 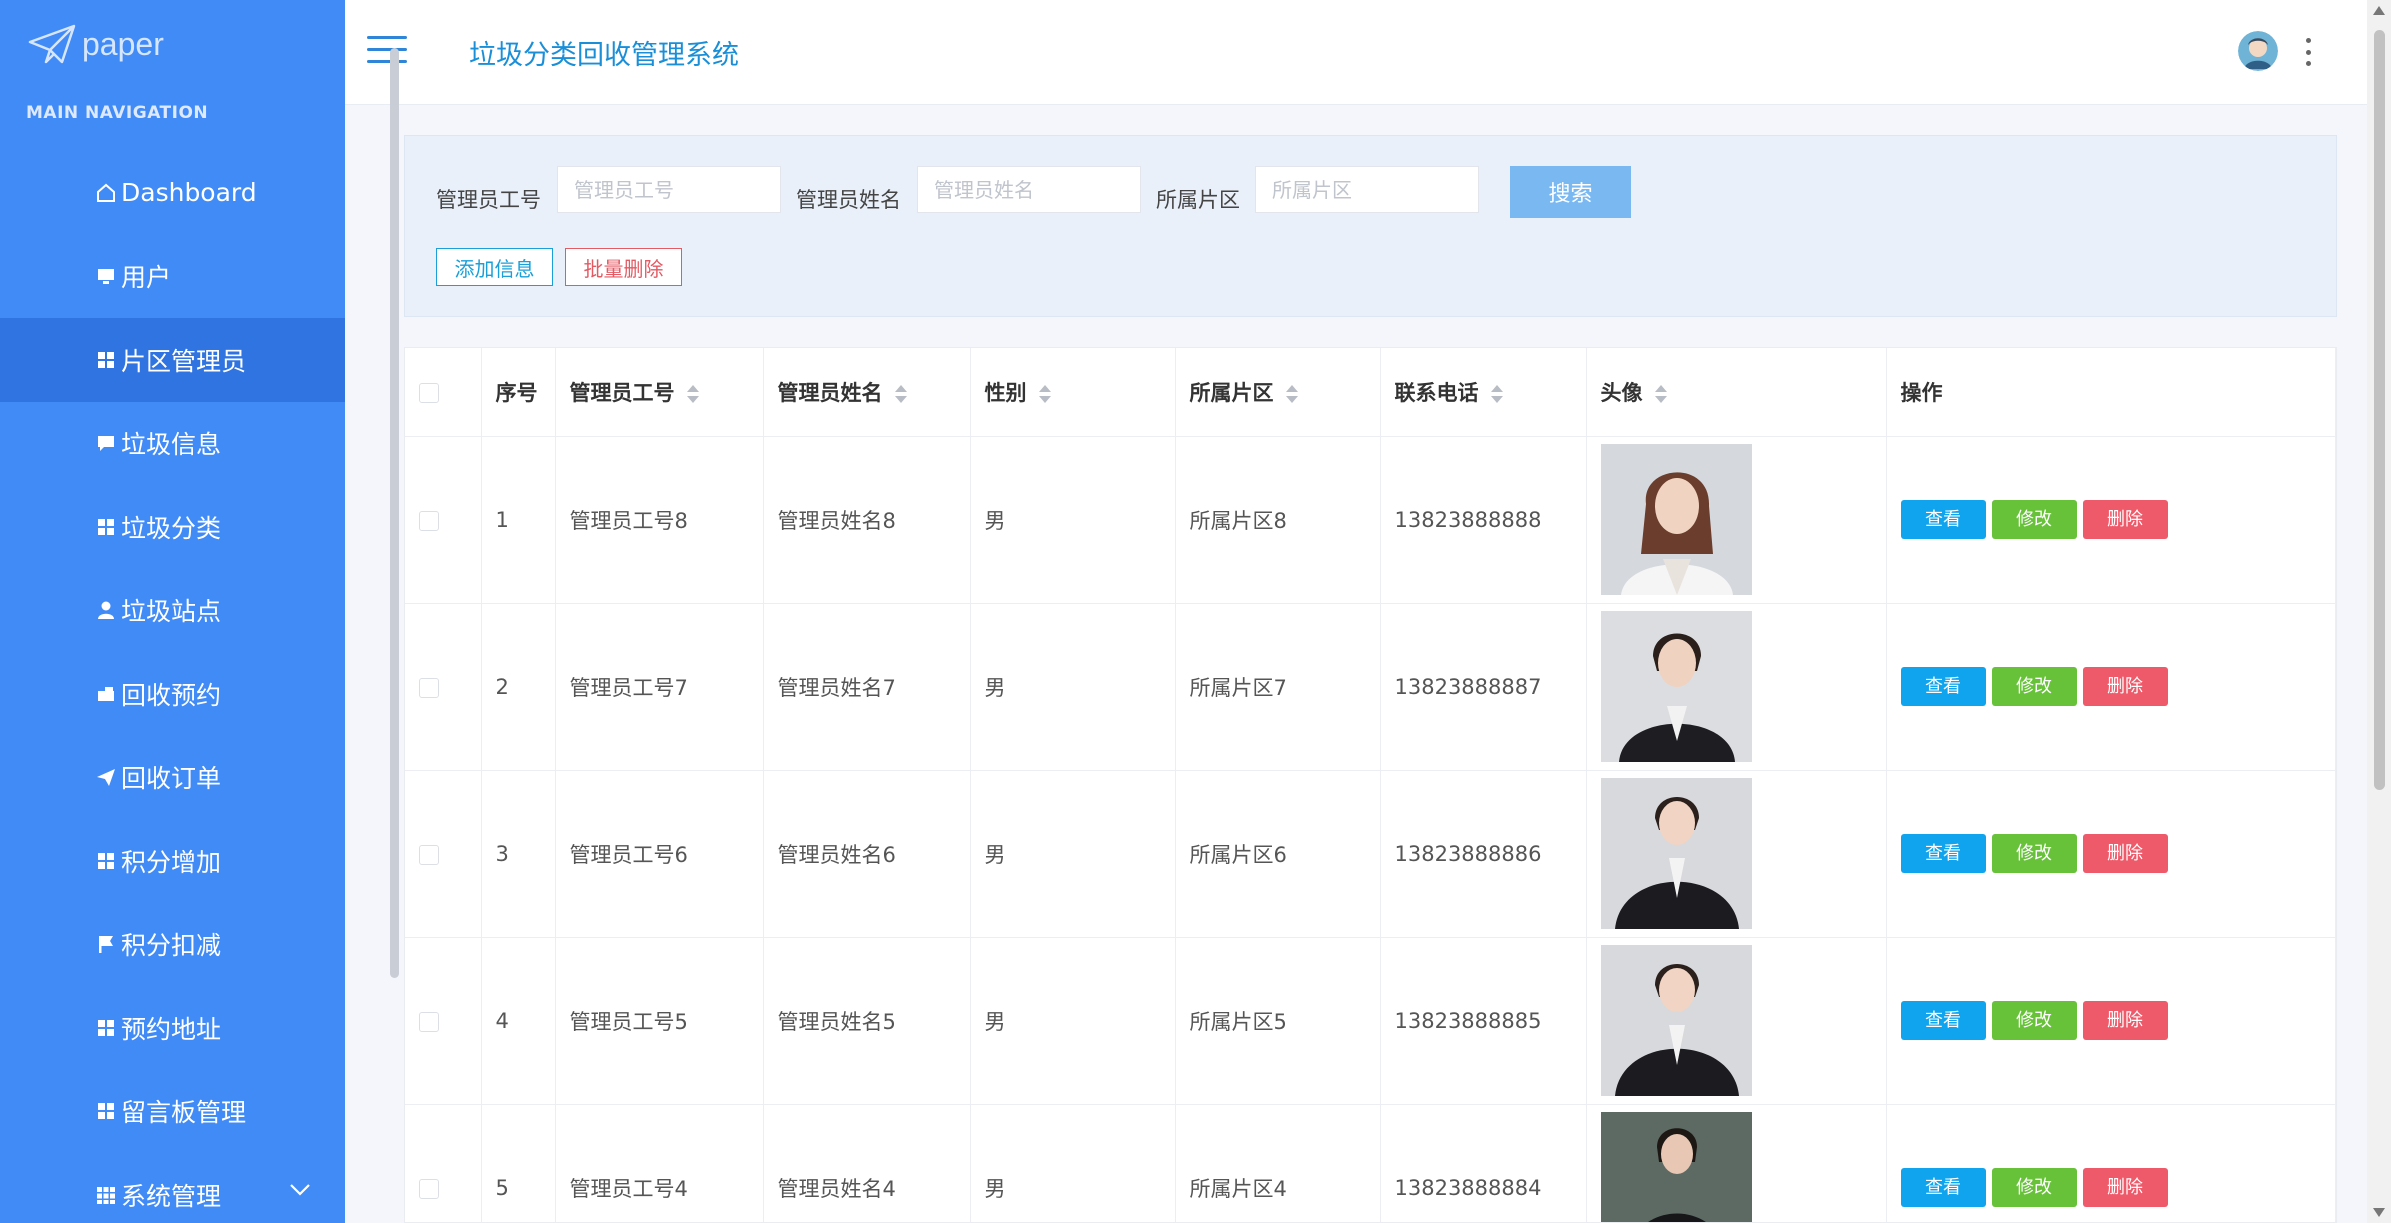 What do you see at coordinates (659, 392) in the screenshot?
I see `column-header-admin-no: 管理员工号` at bounding box center [659, 392].